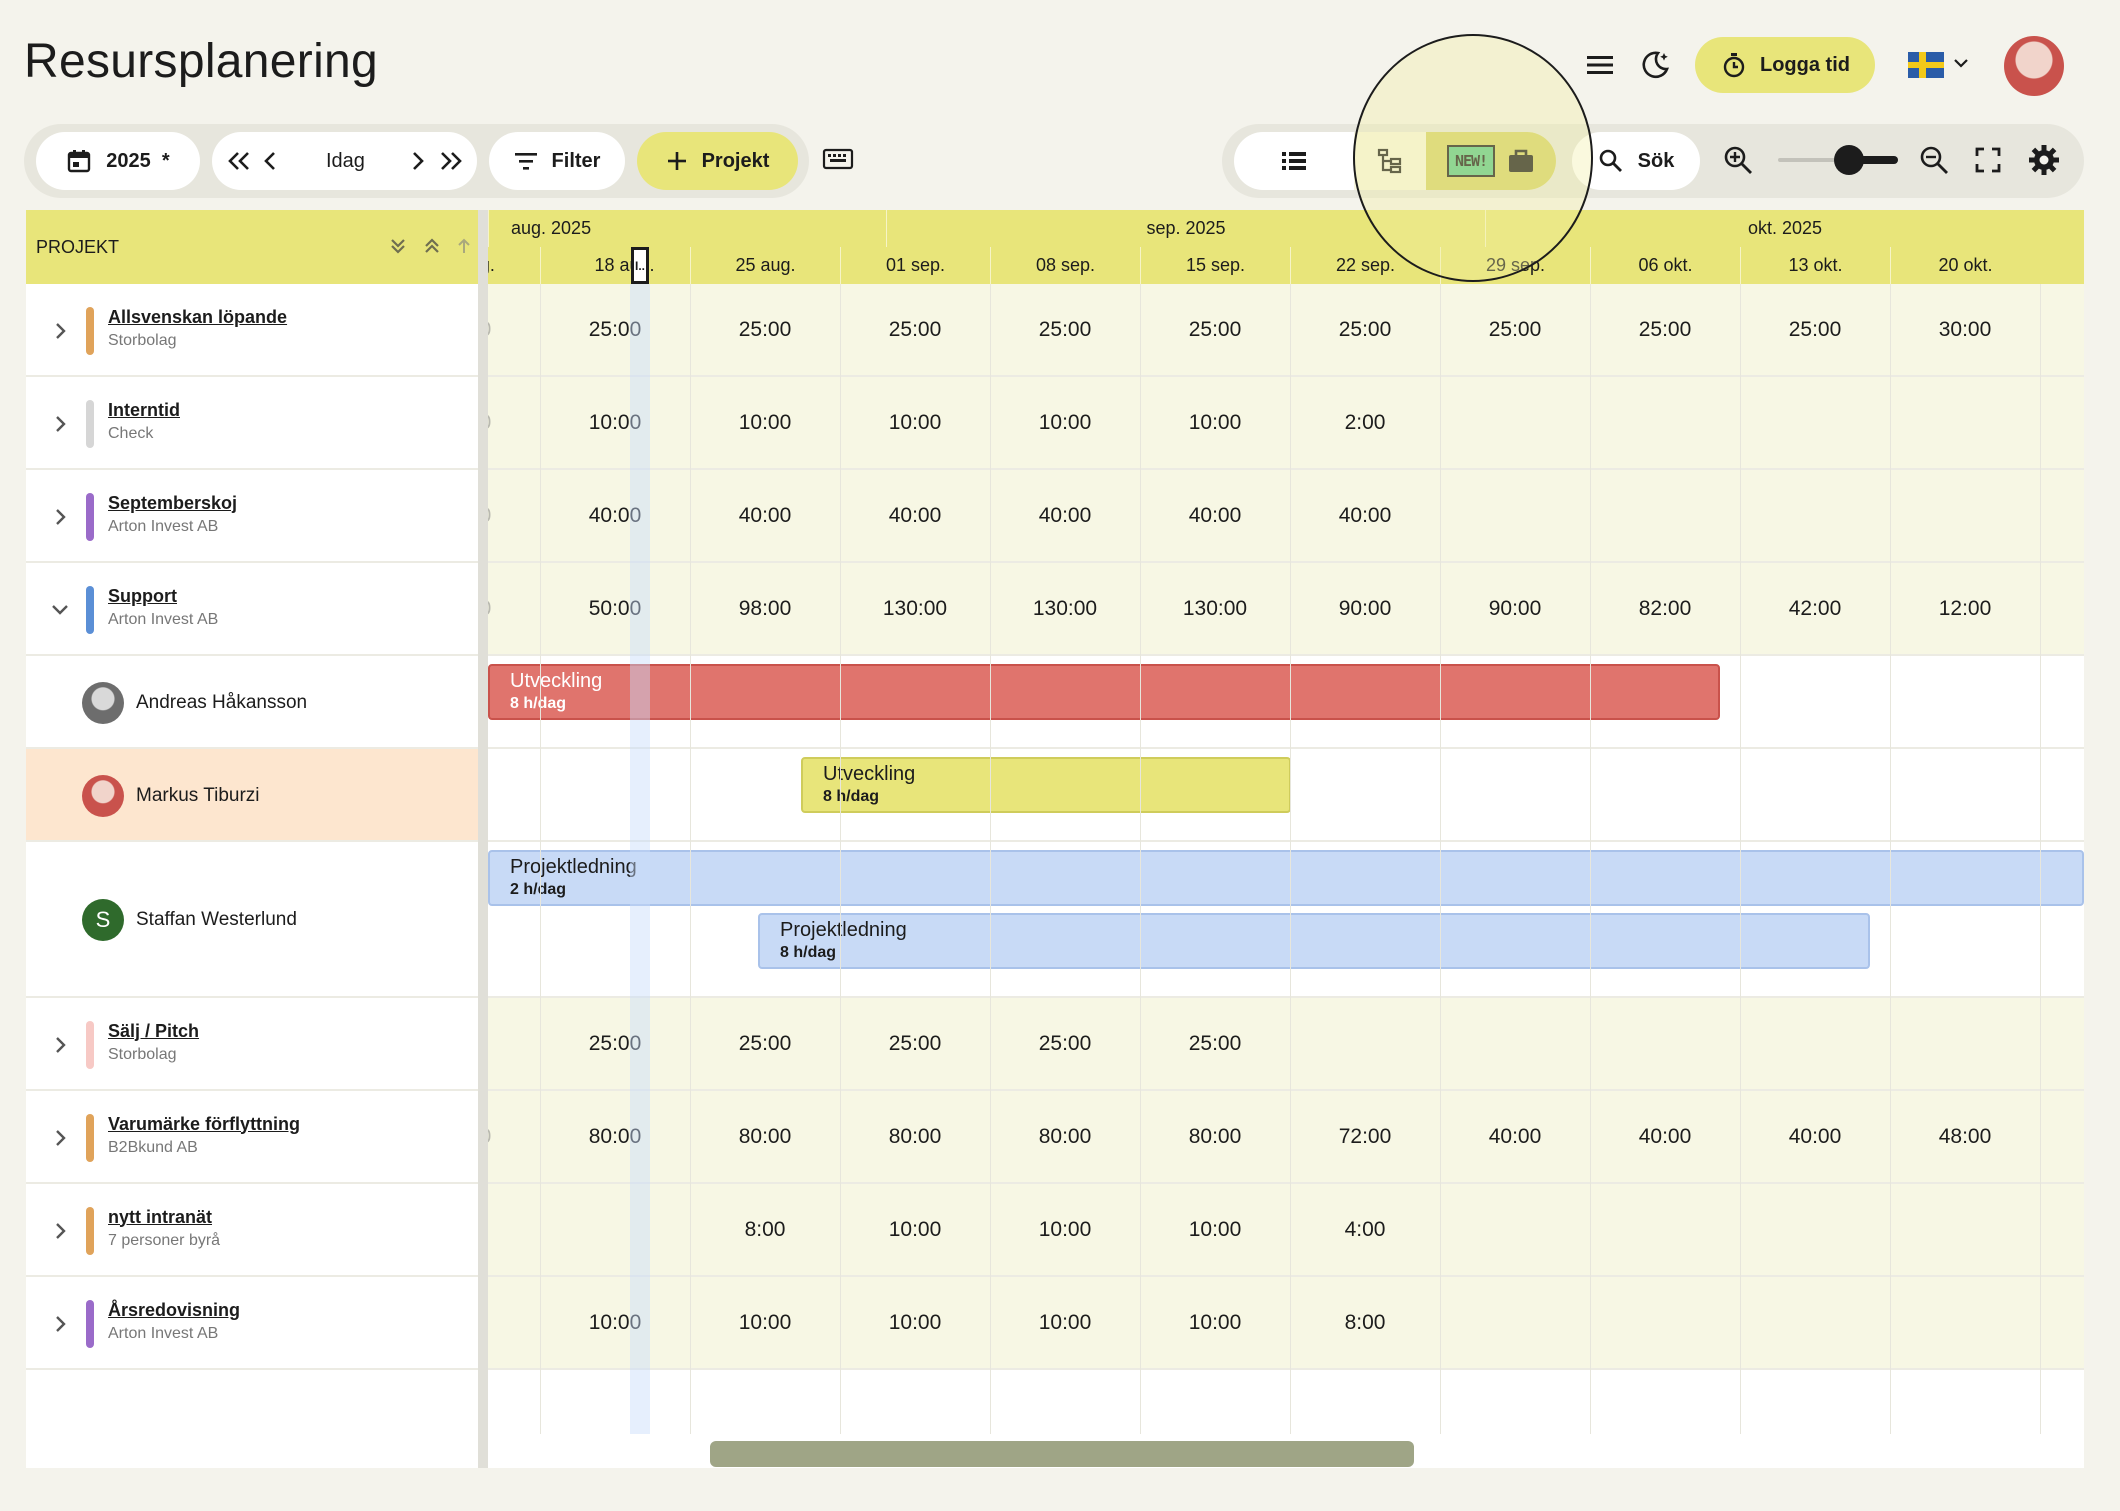  I want to click on tree-view-button, so click(1390, 161).